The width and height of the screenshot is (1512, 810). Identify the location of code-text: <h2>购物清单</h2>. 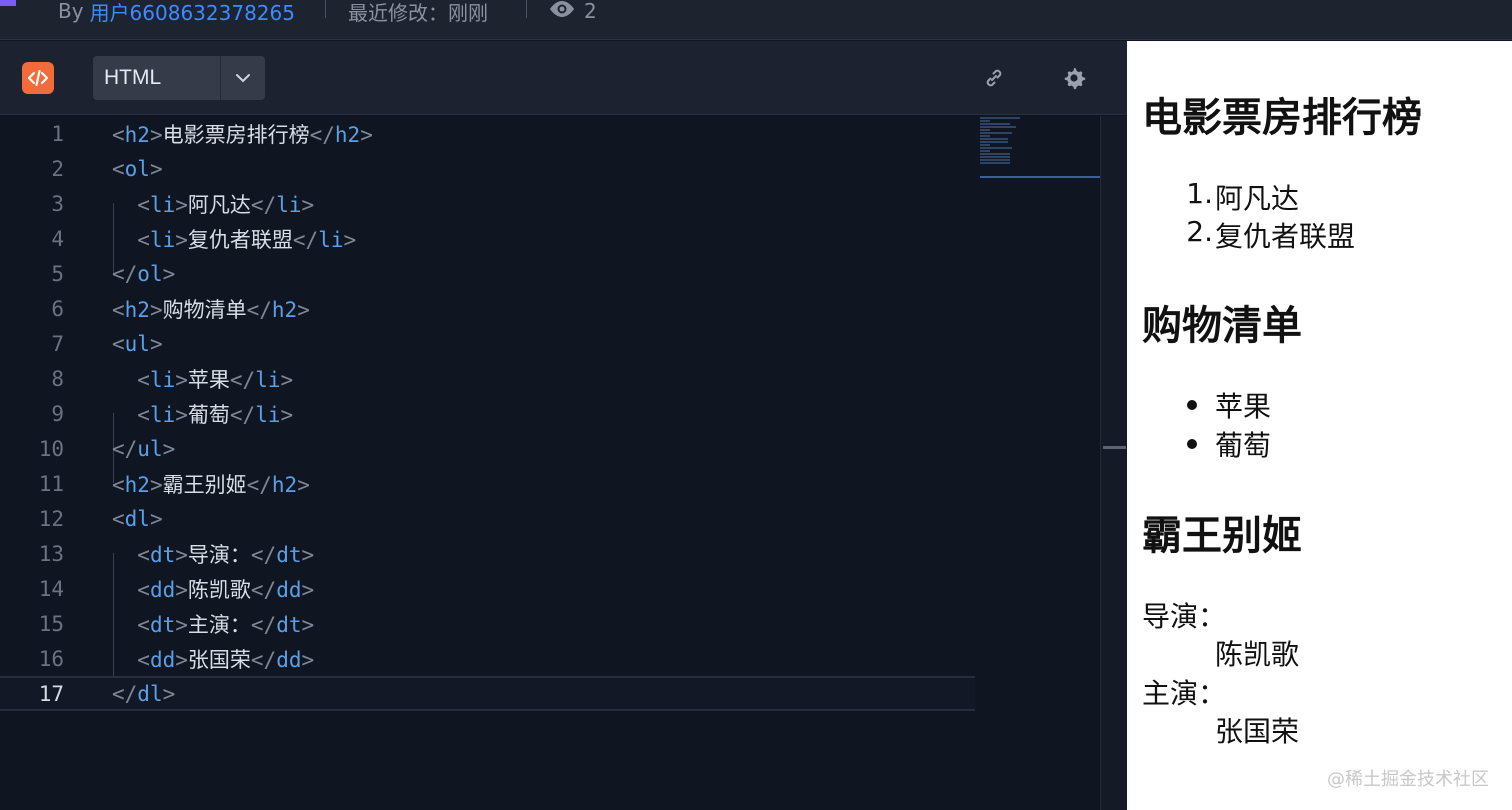
(211, 309).